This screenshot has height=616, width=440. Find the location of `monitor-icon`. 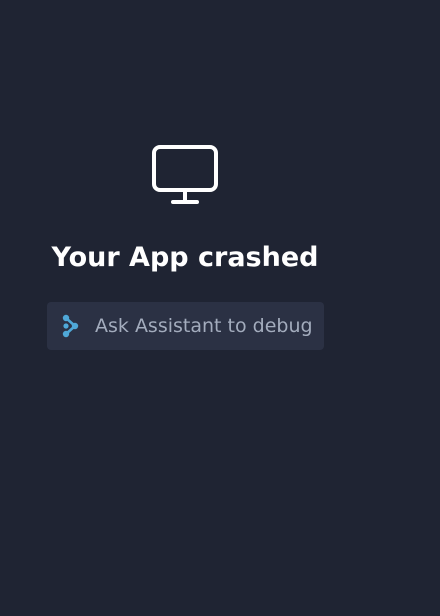

monitor-icon is located at coordinates (185, 174).